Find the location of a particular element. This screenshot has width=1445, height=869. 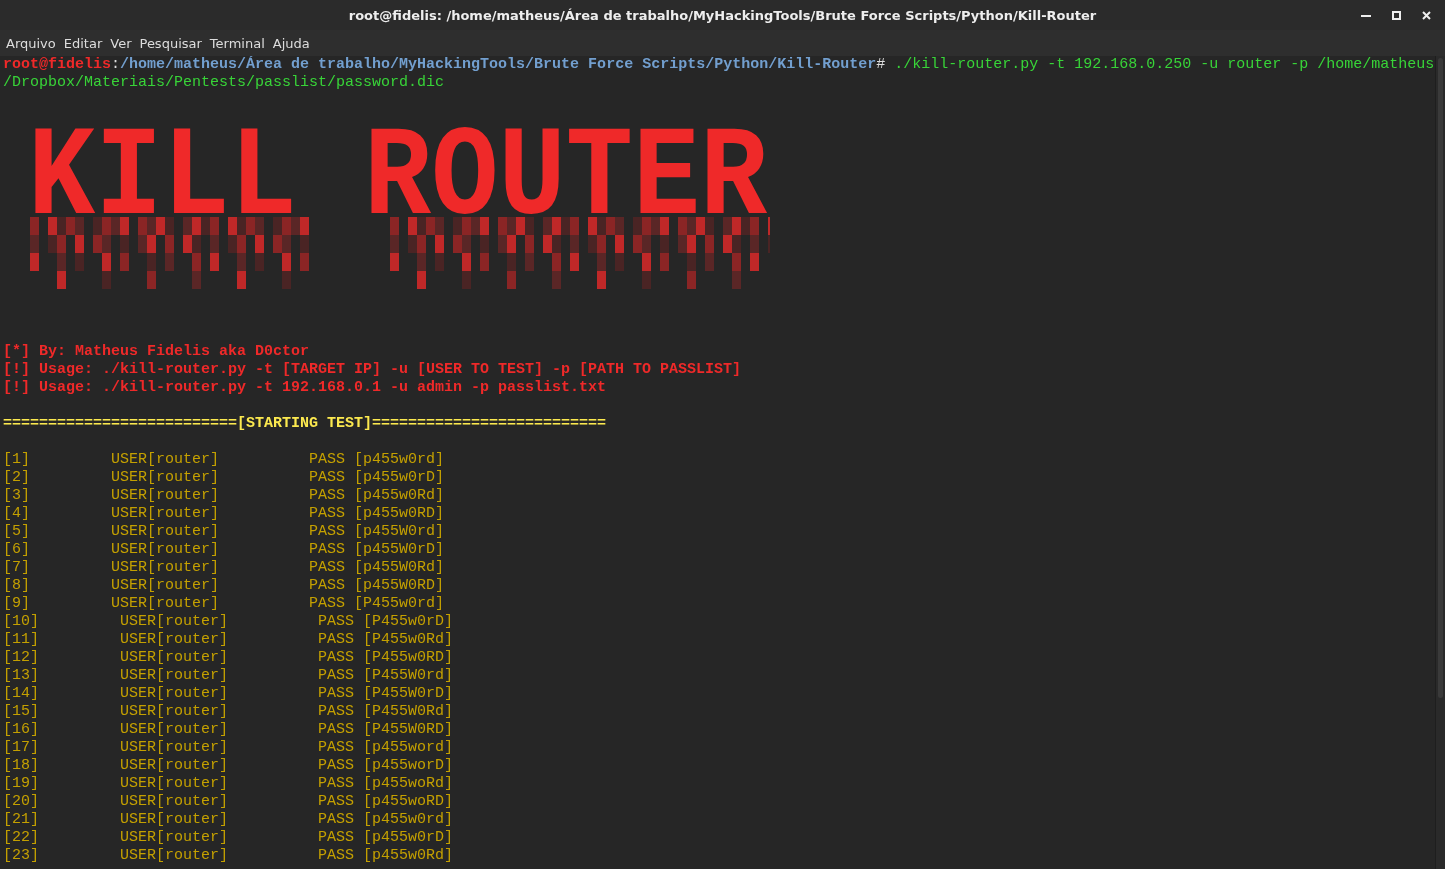

attempt-password: PASS [P455w0rD] is located at coordinates (386, 621).